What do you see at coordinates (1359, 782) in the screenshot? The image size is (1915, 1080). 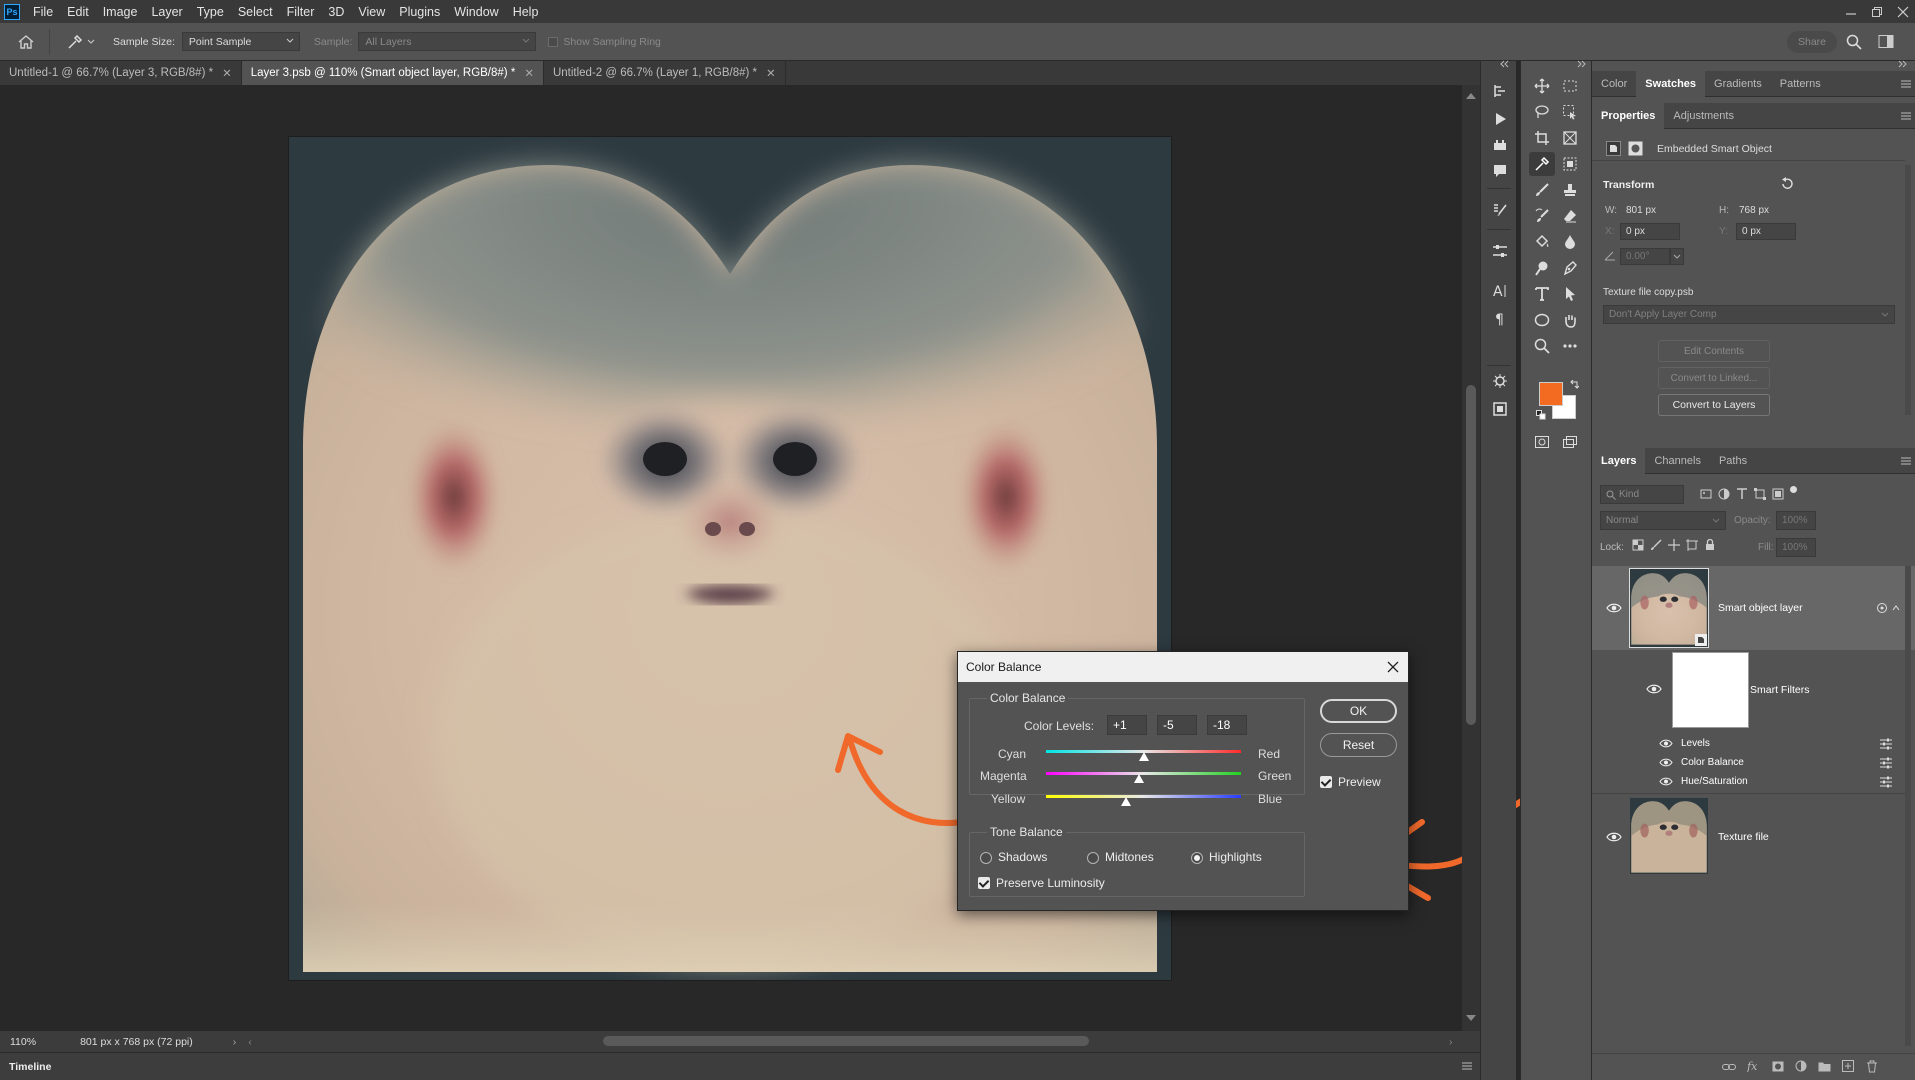 I see `preview-label: Preview` at bounding box center [1359, 782].